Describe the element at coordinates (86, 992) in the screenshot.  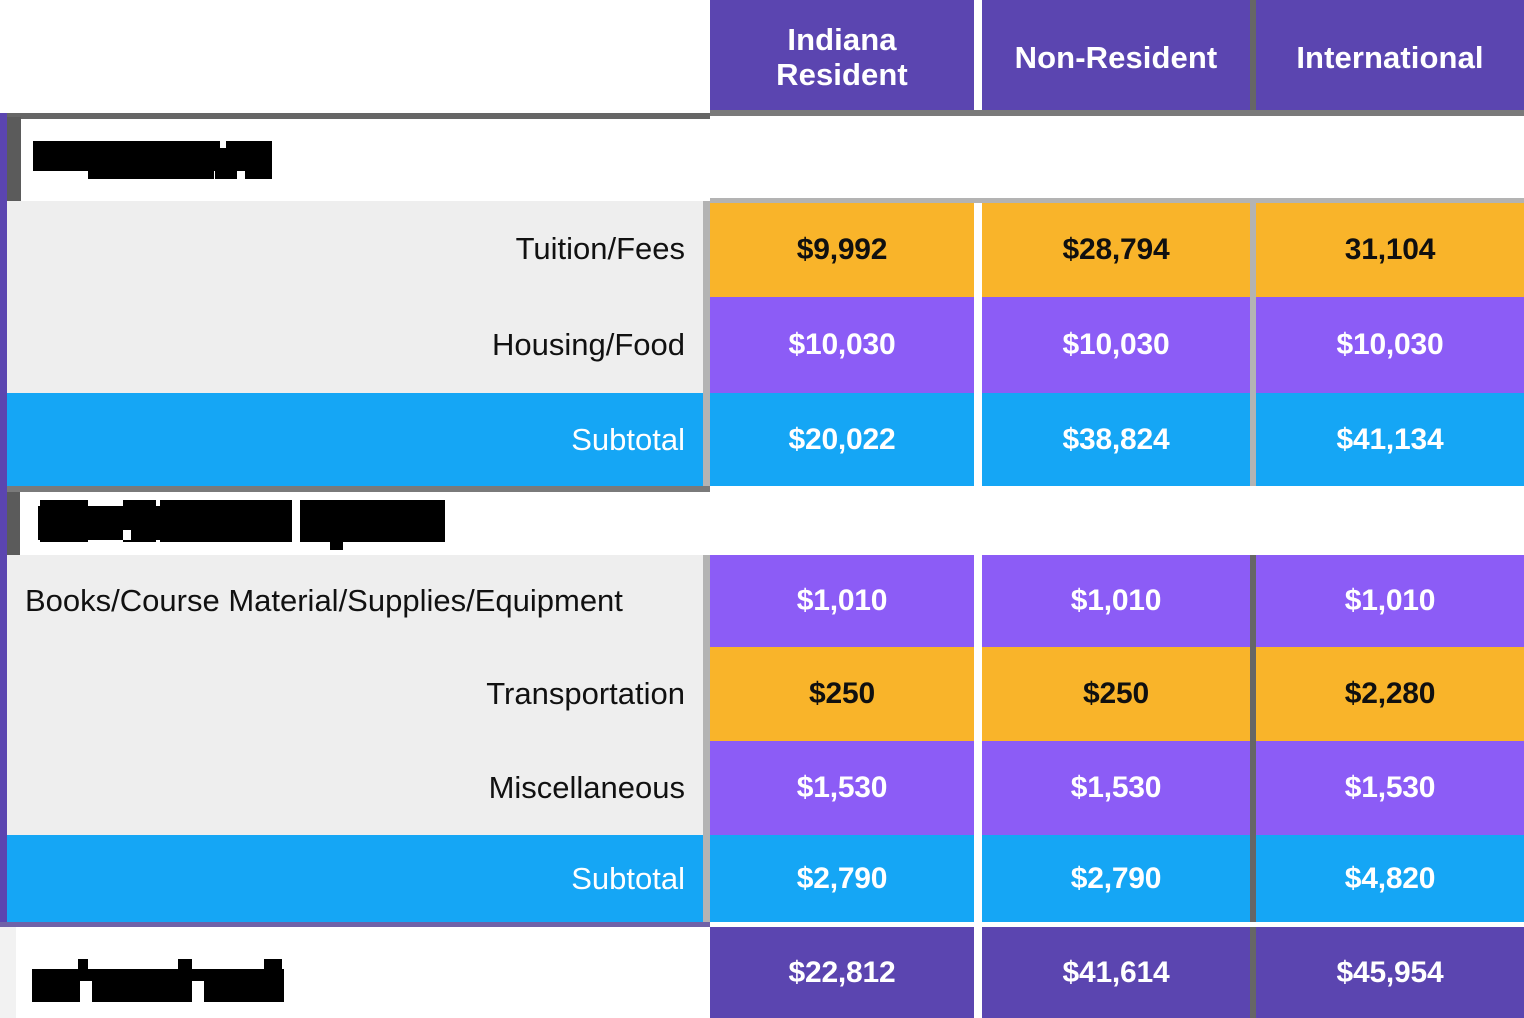
I see `total-row-label-redaction-b` at that location.